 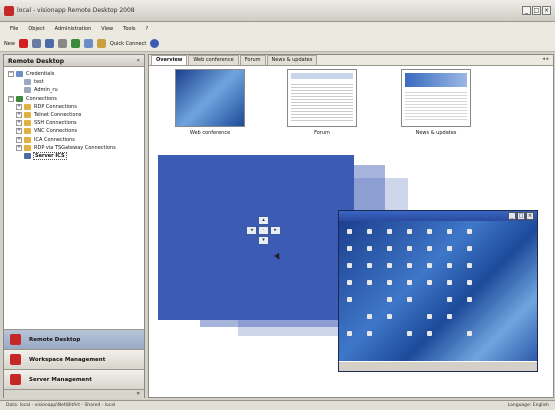 What do you see at coordinates (155, 43) in the screenshot?
I see `help-icon` at bounding box center [155, 43].